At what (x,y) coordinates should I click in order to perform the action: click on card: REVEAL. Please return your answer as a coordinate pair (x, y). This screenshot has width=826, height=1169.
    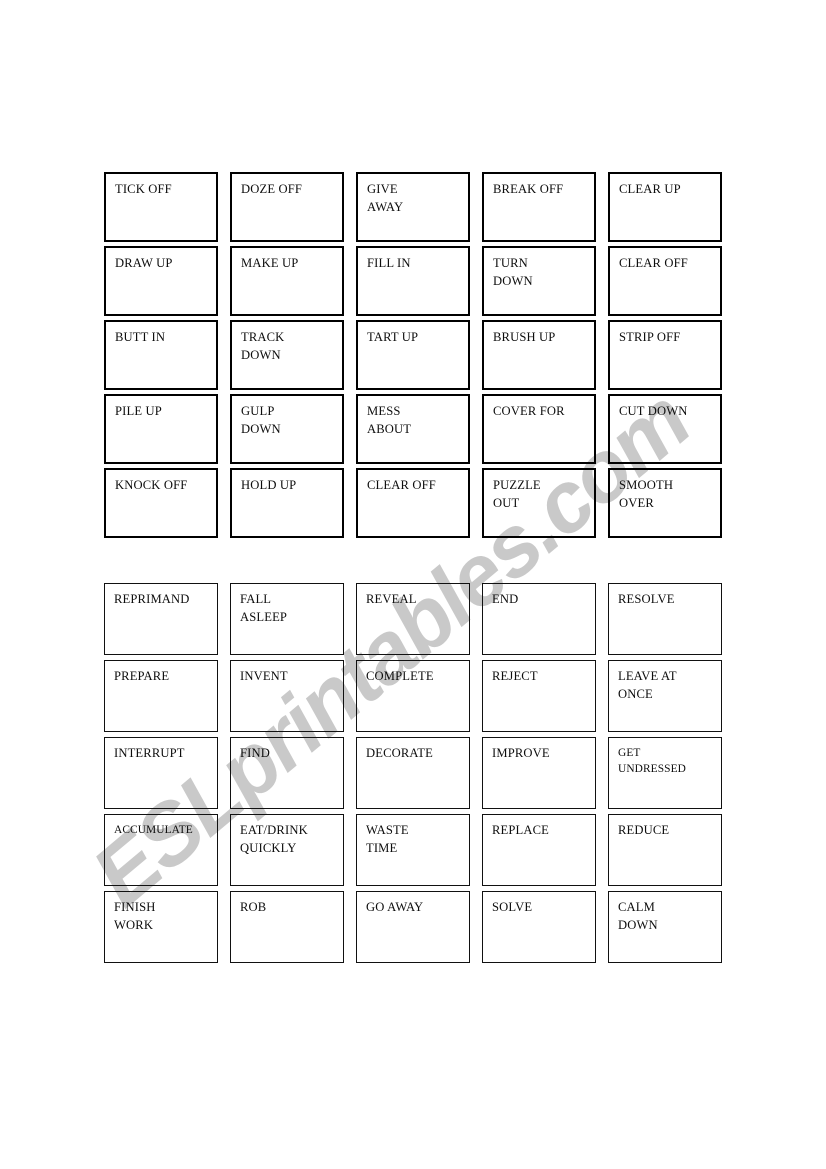
    Looking at the image, I should click on (413, 619).